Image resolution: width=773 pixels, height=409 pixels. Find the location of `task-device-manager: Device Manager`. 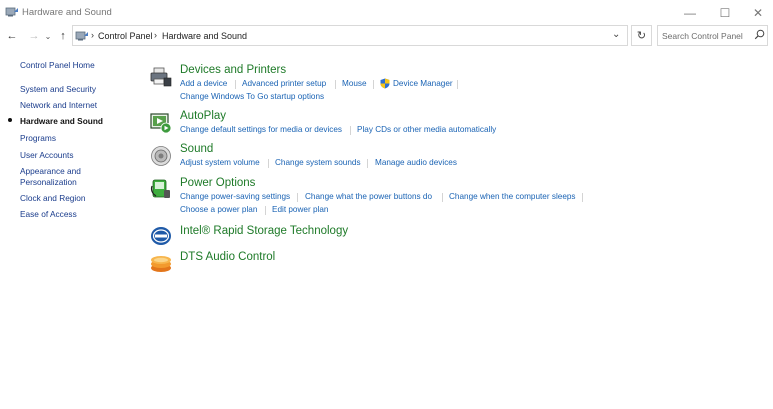

task-device-manager: Device Manager is located at coordinates (423, 83).